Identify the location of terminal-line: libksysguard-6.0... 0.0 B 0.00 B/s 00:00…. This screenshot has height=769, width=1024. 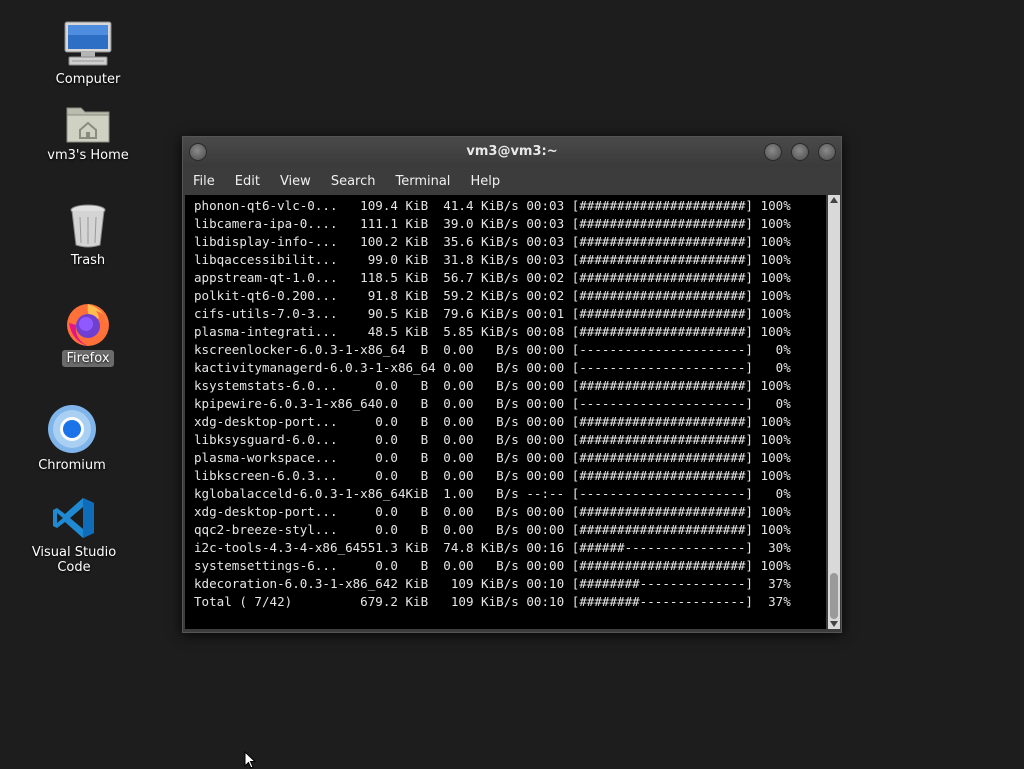
(492, 439).